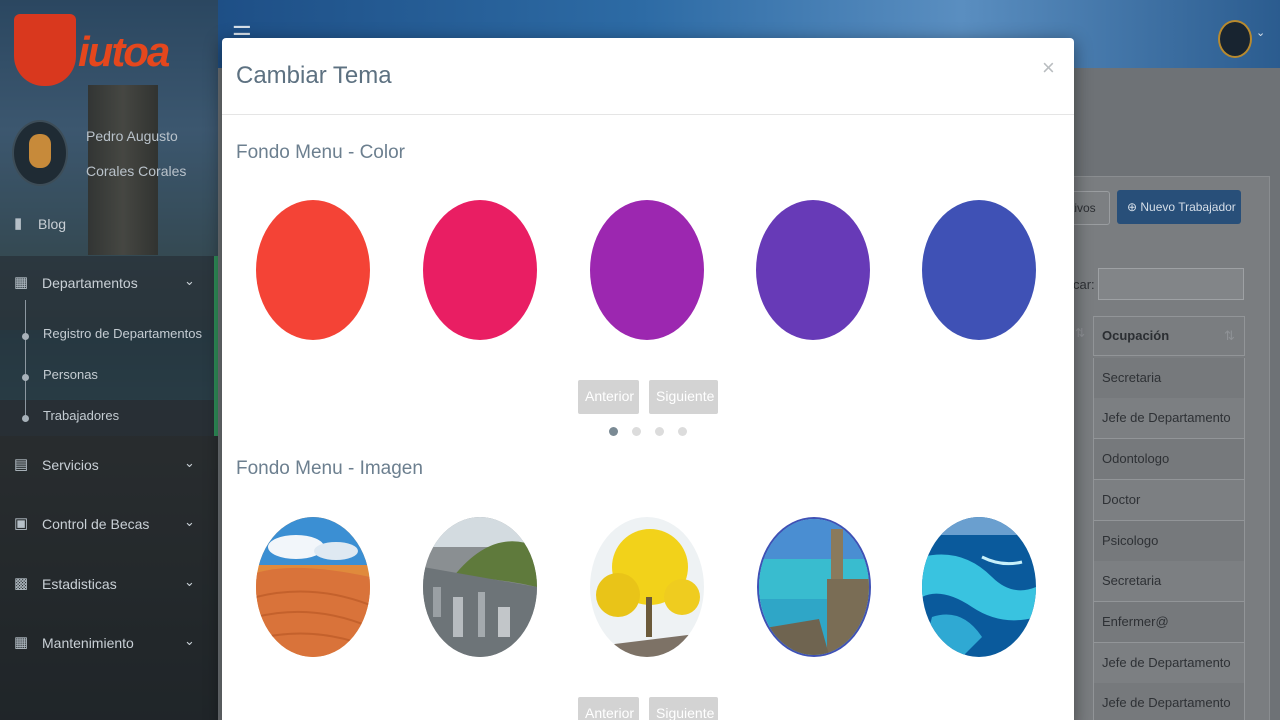 This screenshot has width=1280, height=720. What do you see at coordinates (608, 397) in the screenshot?
I see `color-prev-button: Anterior` at bounding box center [608, 397].